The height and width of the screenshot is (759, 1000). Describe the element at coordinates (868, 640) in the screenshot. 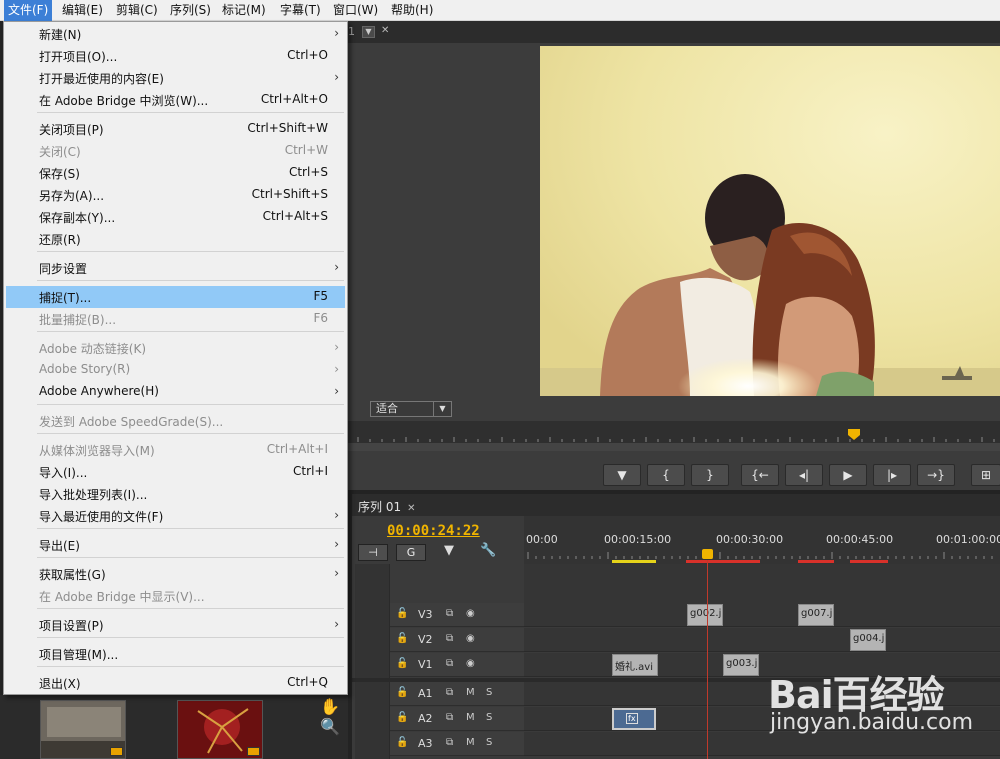

I see `clip-g004: g004.j` at that location.